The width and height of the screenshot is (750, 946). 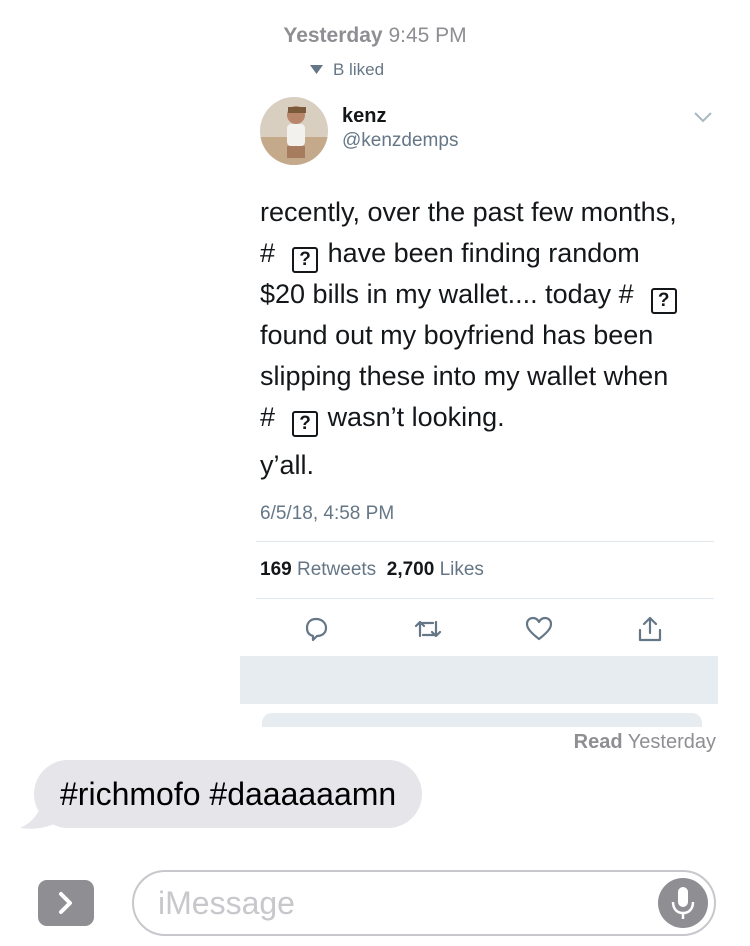 I want to click on chevron-right-icon, so click(x=65, y=903).